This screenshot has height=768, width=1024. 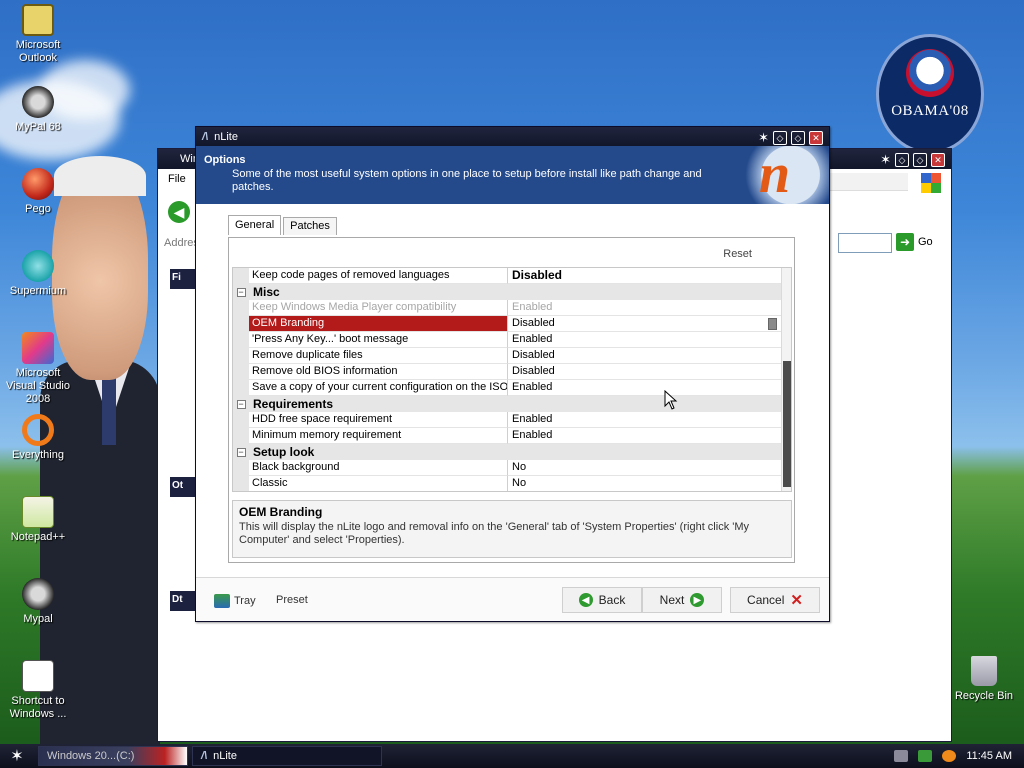 I want to click on reset-link: Reset, so click(x=737, y=254).